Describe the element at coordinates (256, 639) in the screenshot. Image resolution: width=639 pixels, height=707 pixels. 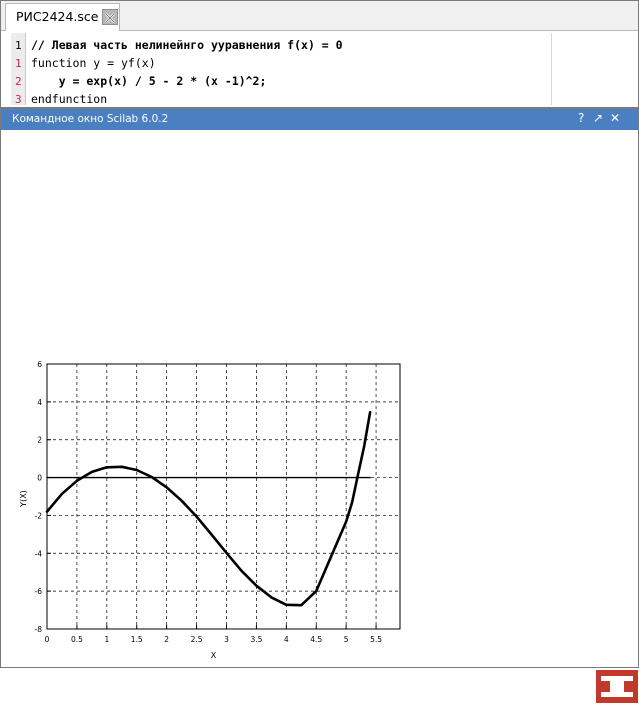
I see `x-tick-label: 3.5` at that location.